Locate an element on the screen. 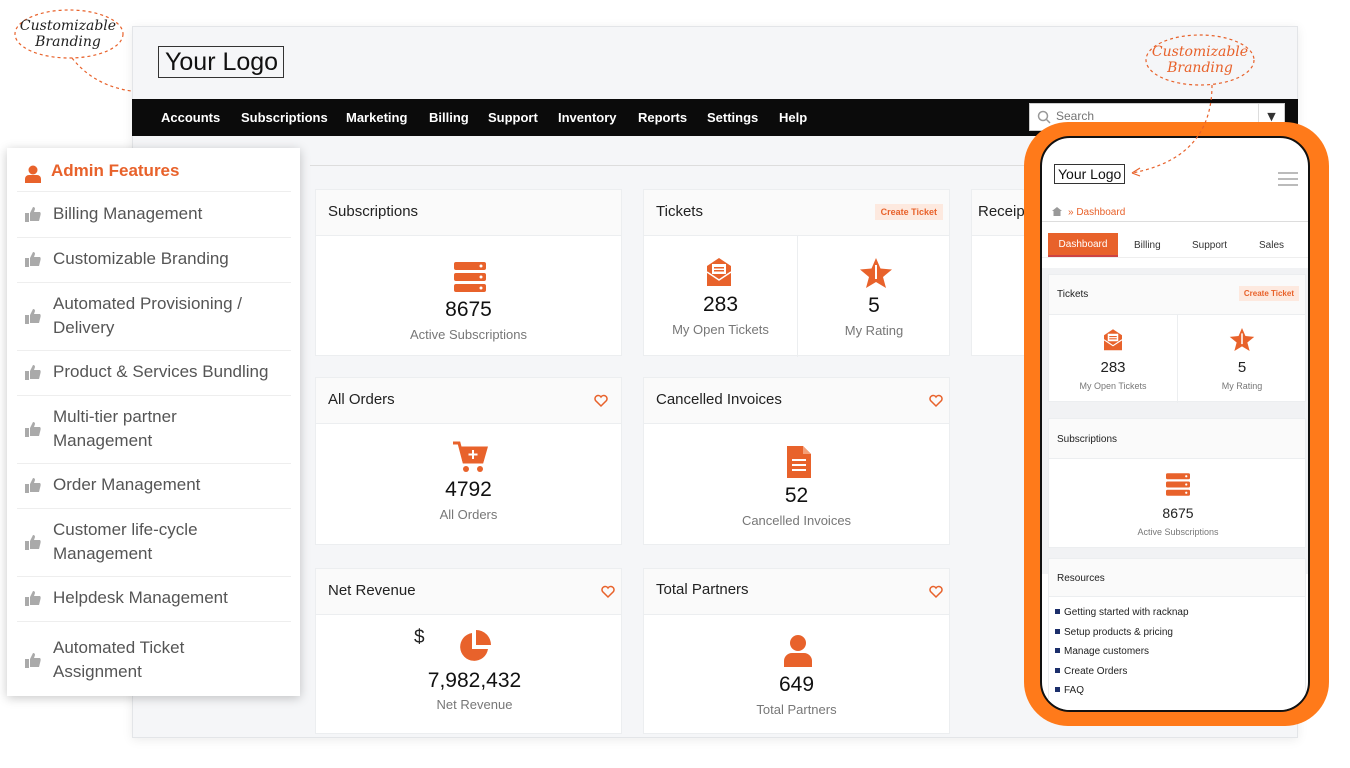 The image size is (1350, 768). tab-billing: Billing is located at coordinates (1147, 245).